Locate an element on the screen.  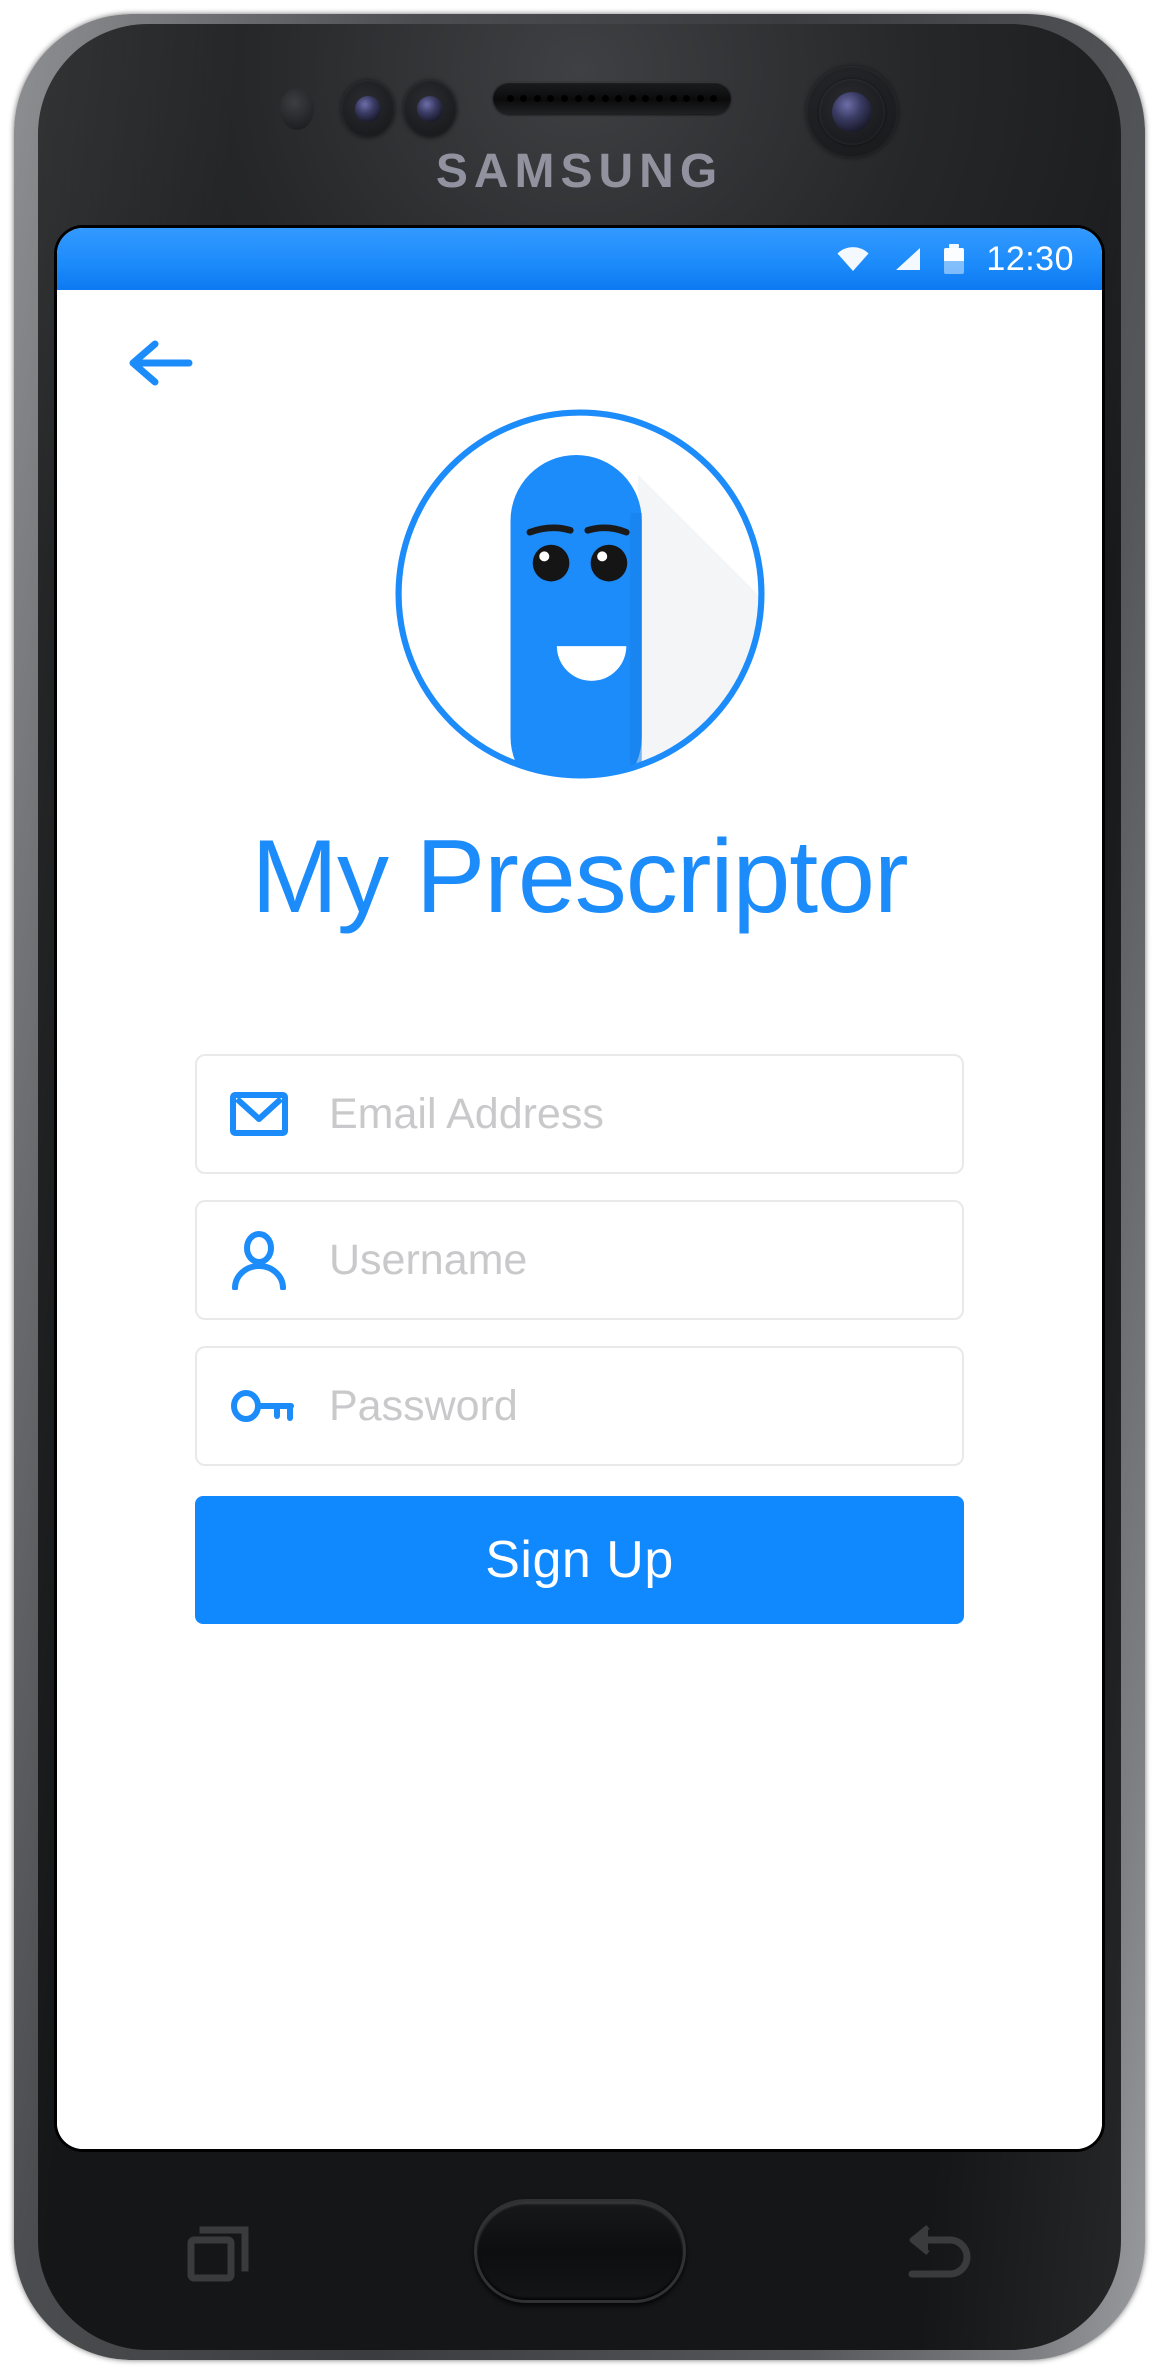
wifi-icon is located at coordinates (853, 259).